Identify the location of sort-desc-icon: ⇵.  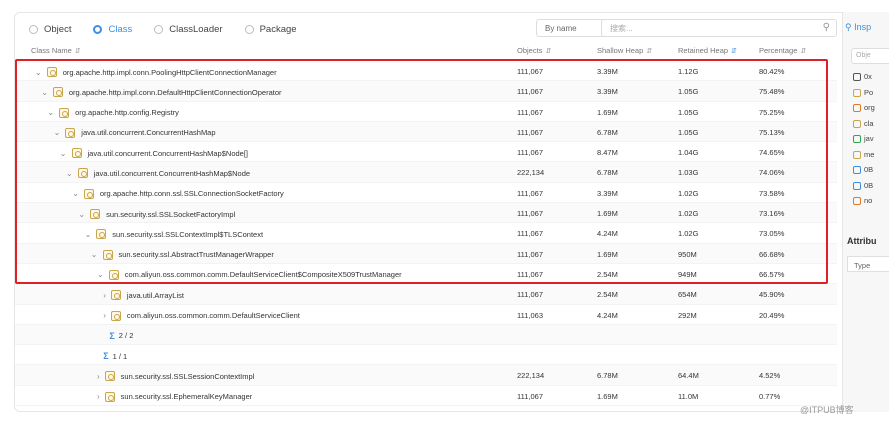
(734, 51).